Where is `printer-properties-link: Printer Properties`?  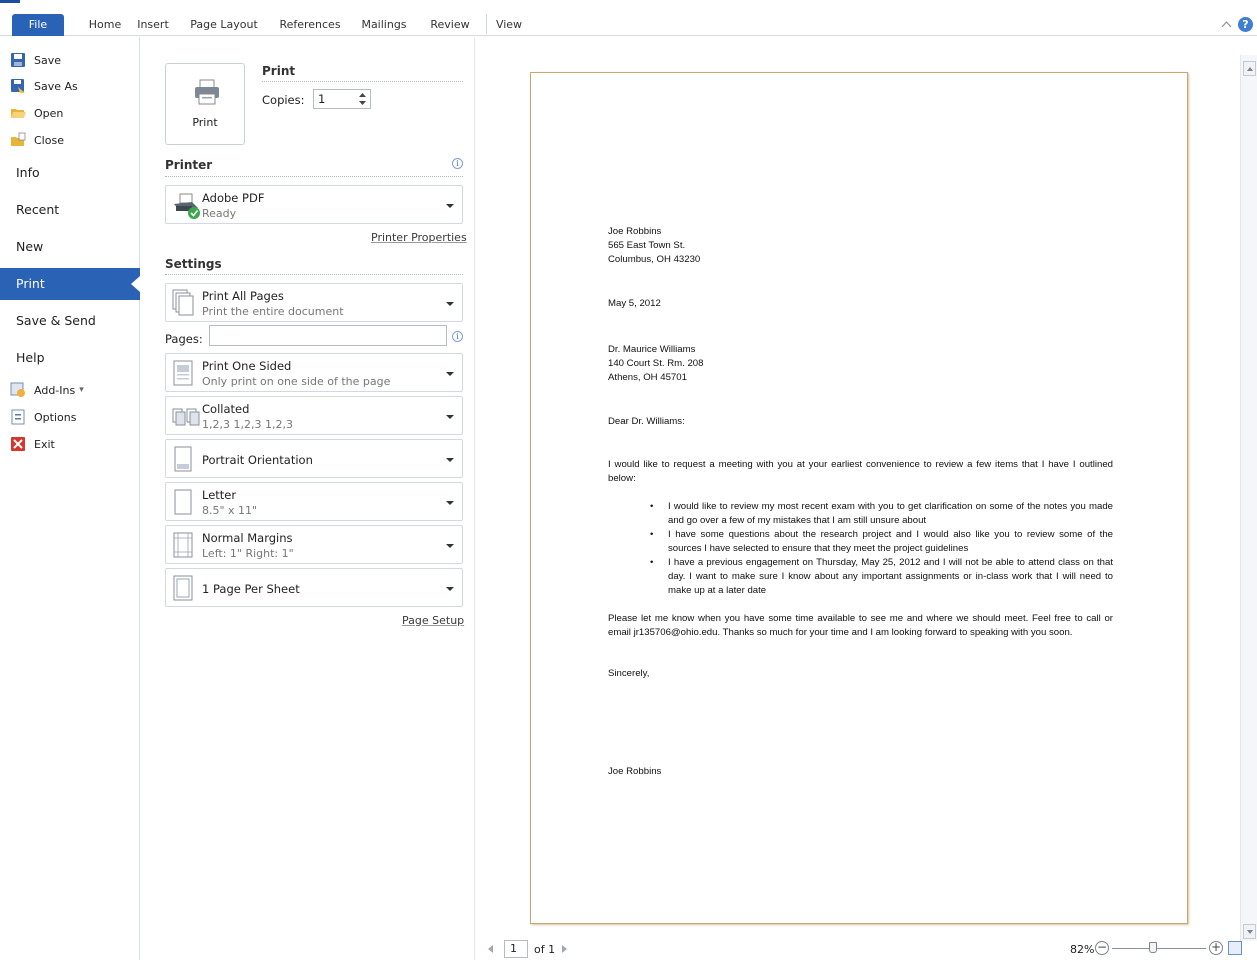 printer-properties-link: Printer Properties is located at coordinates (419, 237).